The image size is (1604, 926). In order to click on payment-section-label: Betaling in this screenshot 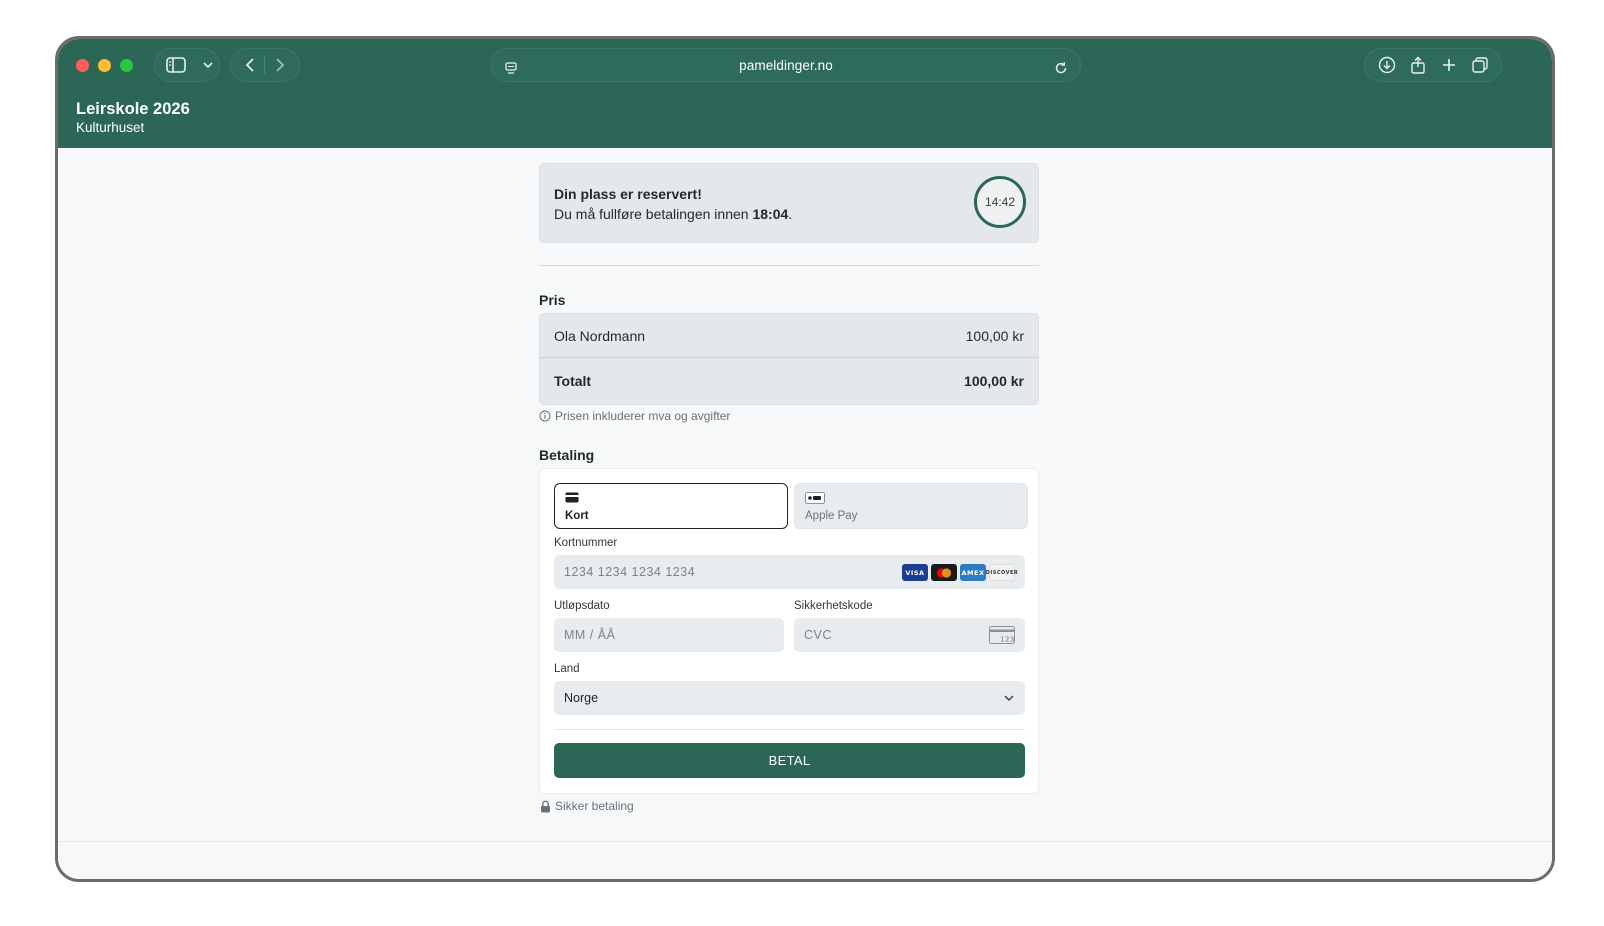, I will do `click(567, 455)`.